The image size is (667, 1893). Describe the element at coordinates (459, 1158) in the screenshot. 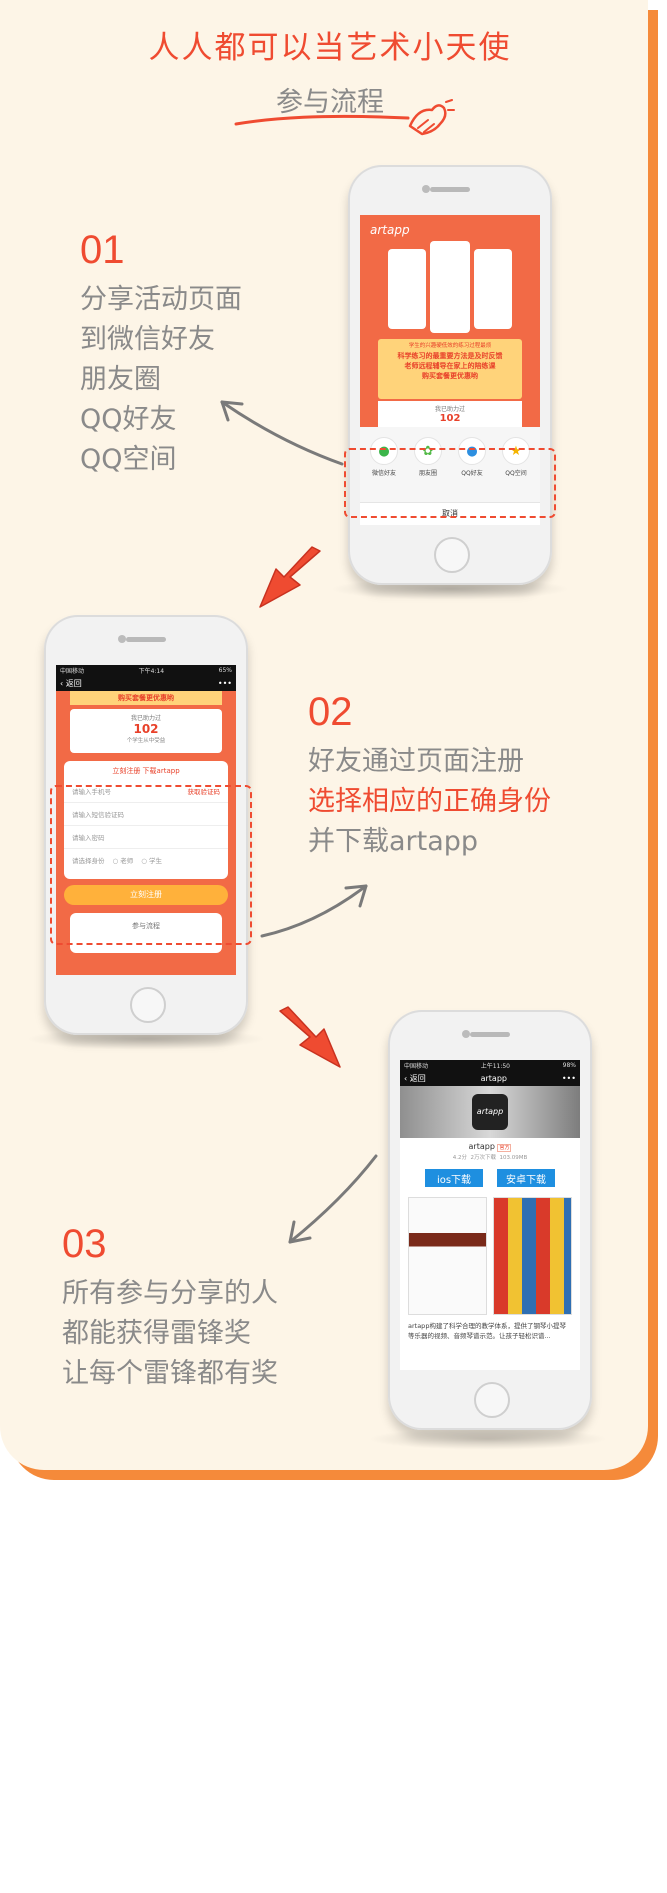

I see `rating: 4.2分` at that location.